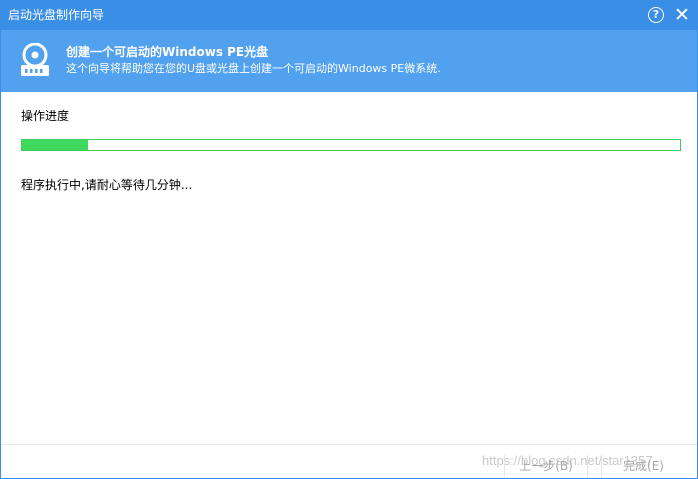 The height and width of the screenshot is (479, 698). What do you see at coordinates (351, 145) in the screenshot?
I see `progress-bar` at bounding box center [351, 145].